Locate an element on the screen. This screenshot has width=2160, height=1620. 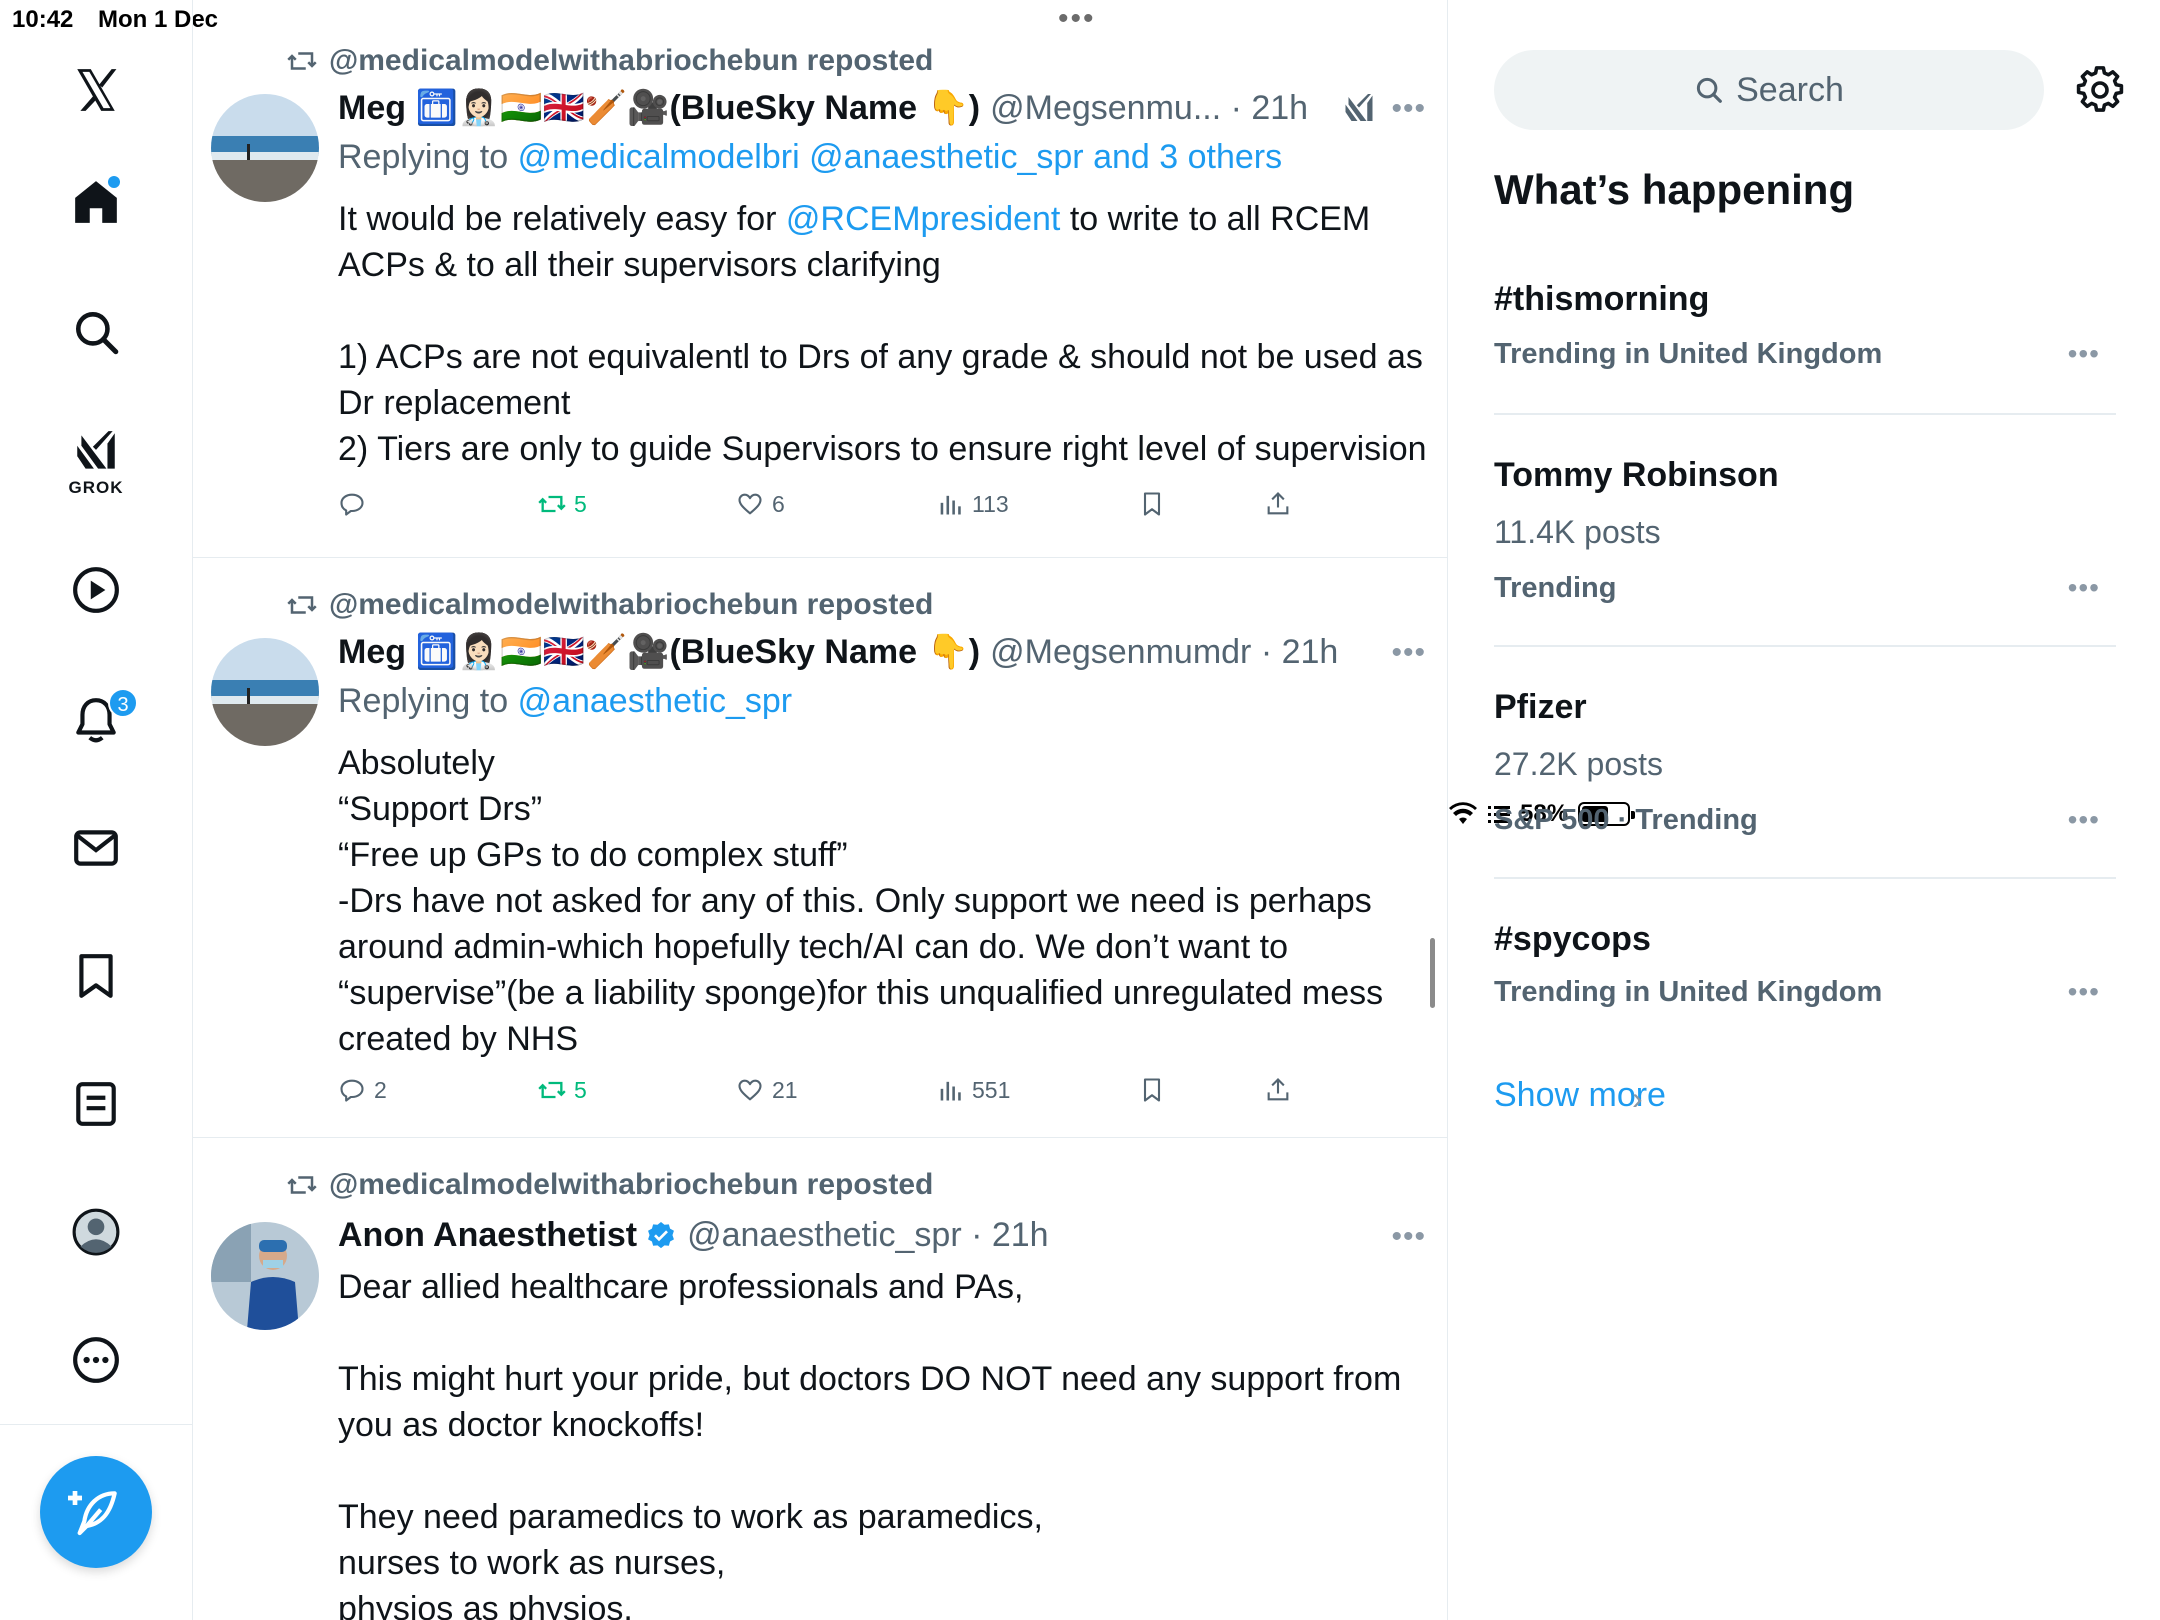
nav-divider is located at coordinates (96, 1424).